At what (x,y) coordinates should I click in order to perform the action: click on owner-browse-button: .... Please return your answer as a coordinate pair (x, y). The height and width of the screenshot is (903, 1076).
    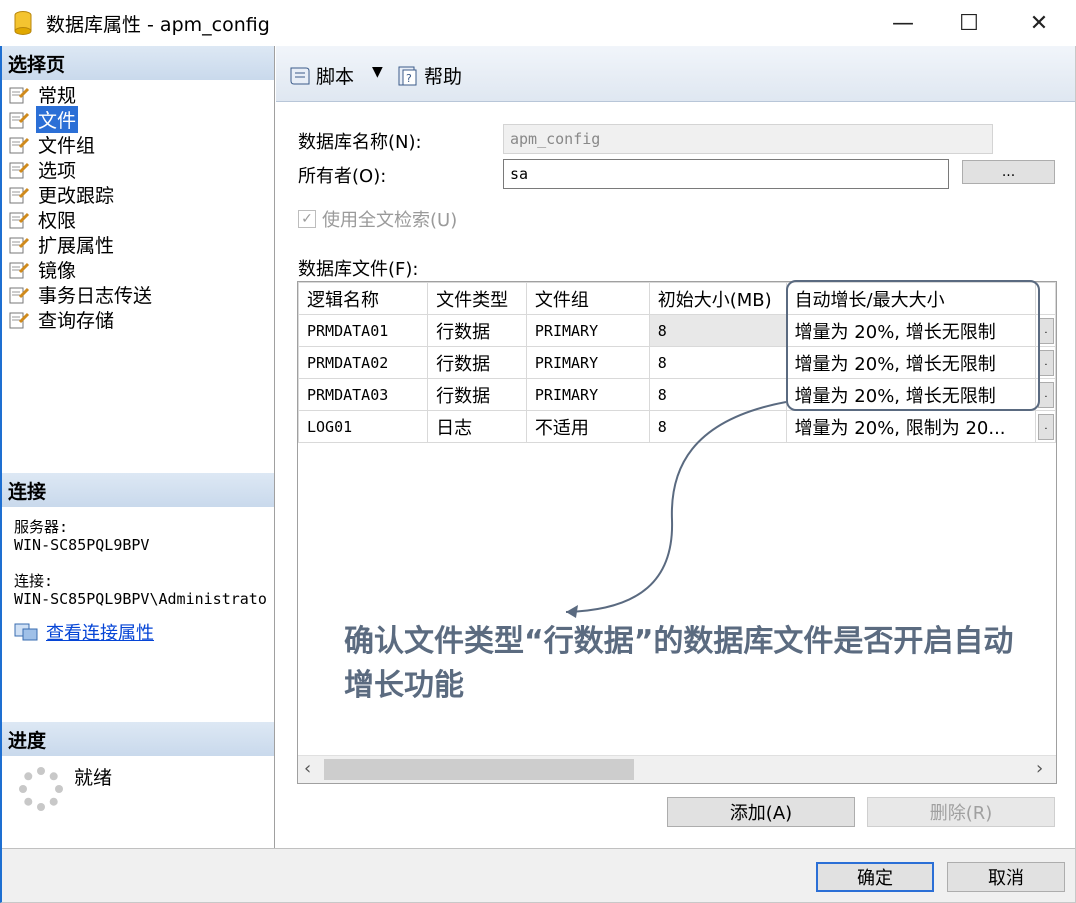
    Looking at the image, I should click on (1008, 172).